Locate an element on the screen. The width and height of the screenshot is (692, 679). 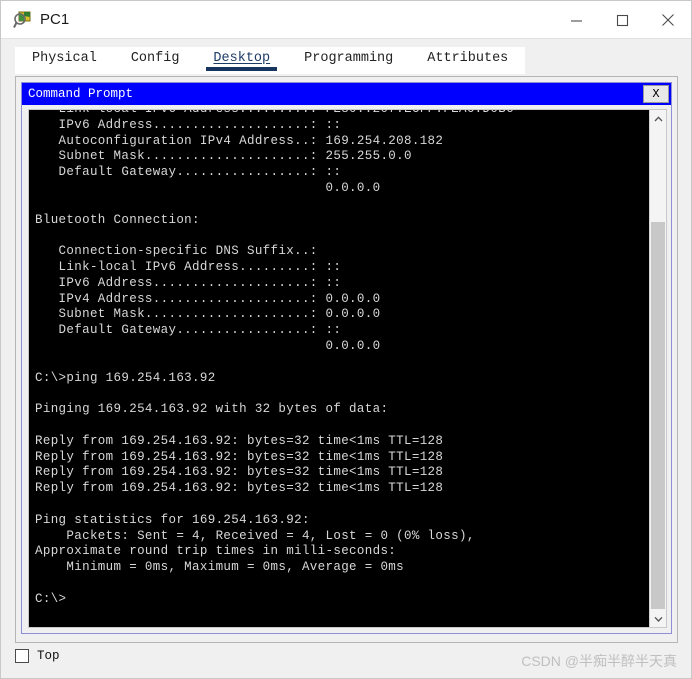
maximize-button is located at coordinates (622, 20).